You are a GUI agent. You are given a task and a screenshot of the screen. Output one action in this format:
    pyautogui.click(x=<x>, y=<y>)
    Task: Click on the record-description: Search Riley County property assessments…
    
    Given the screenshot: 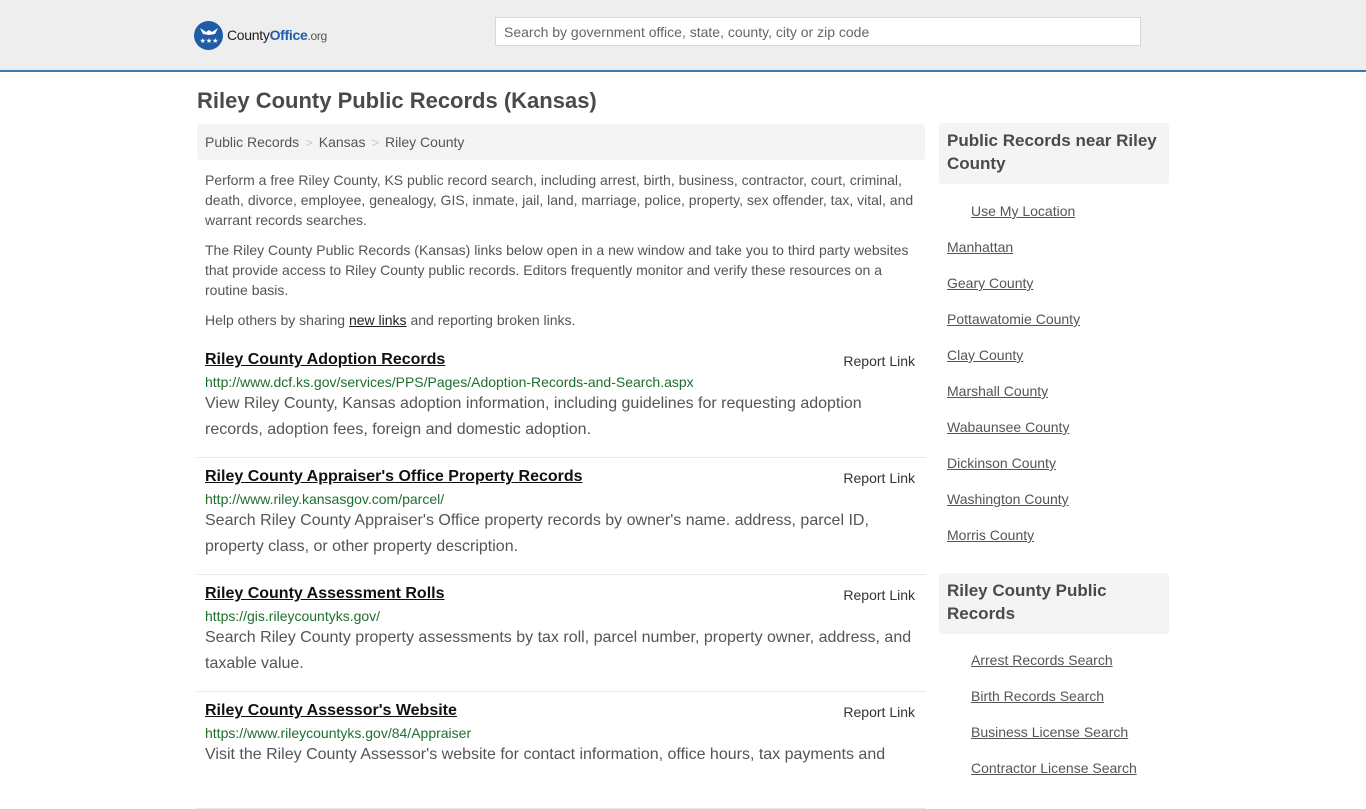 What is the action you would take?
    pyautogui.click(x=558, y=650)
    